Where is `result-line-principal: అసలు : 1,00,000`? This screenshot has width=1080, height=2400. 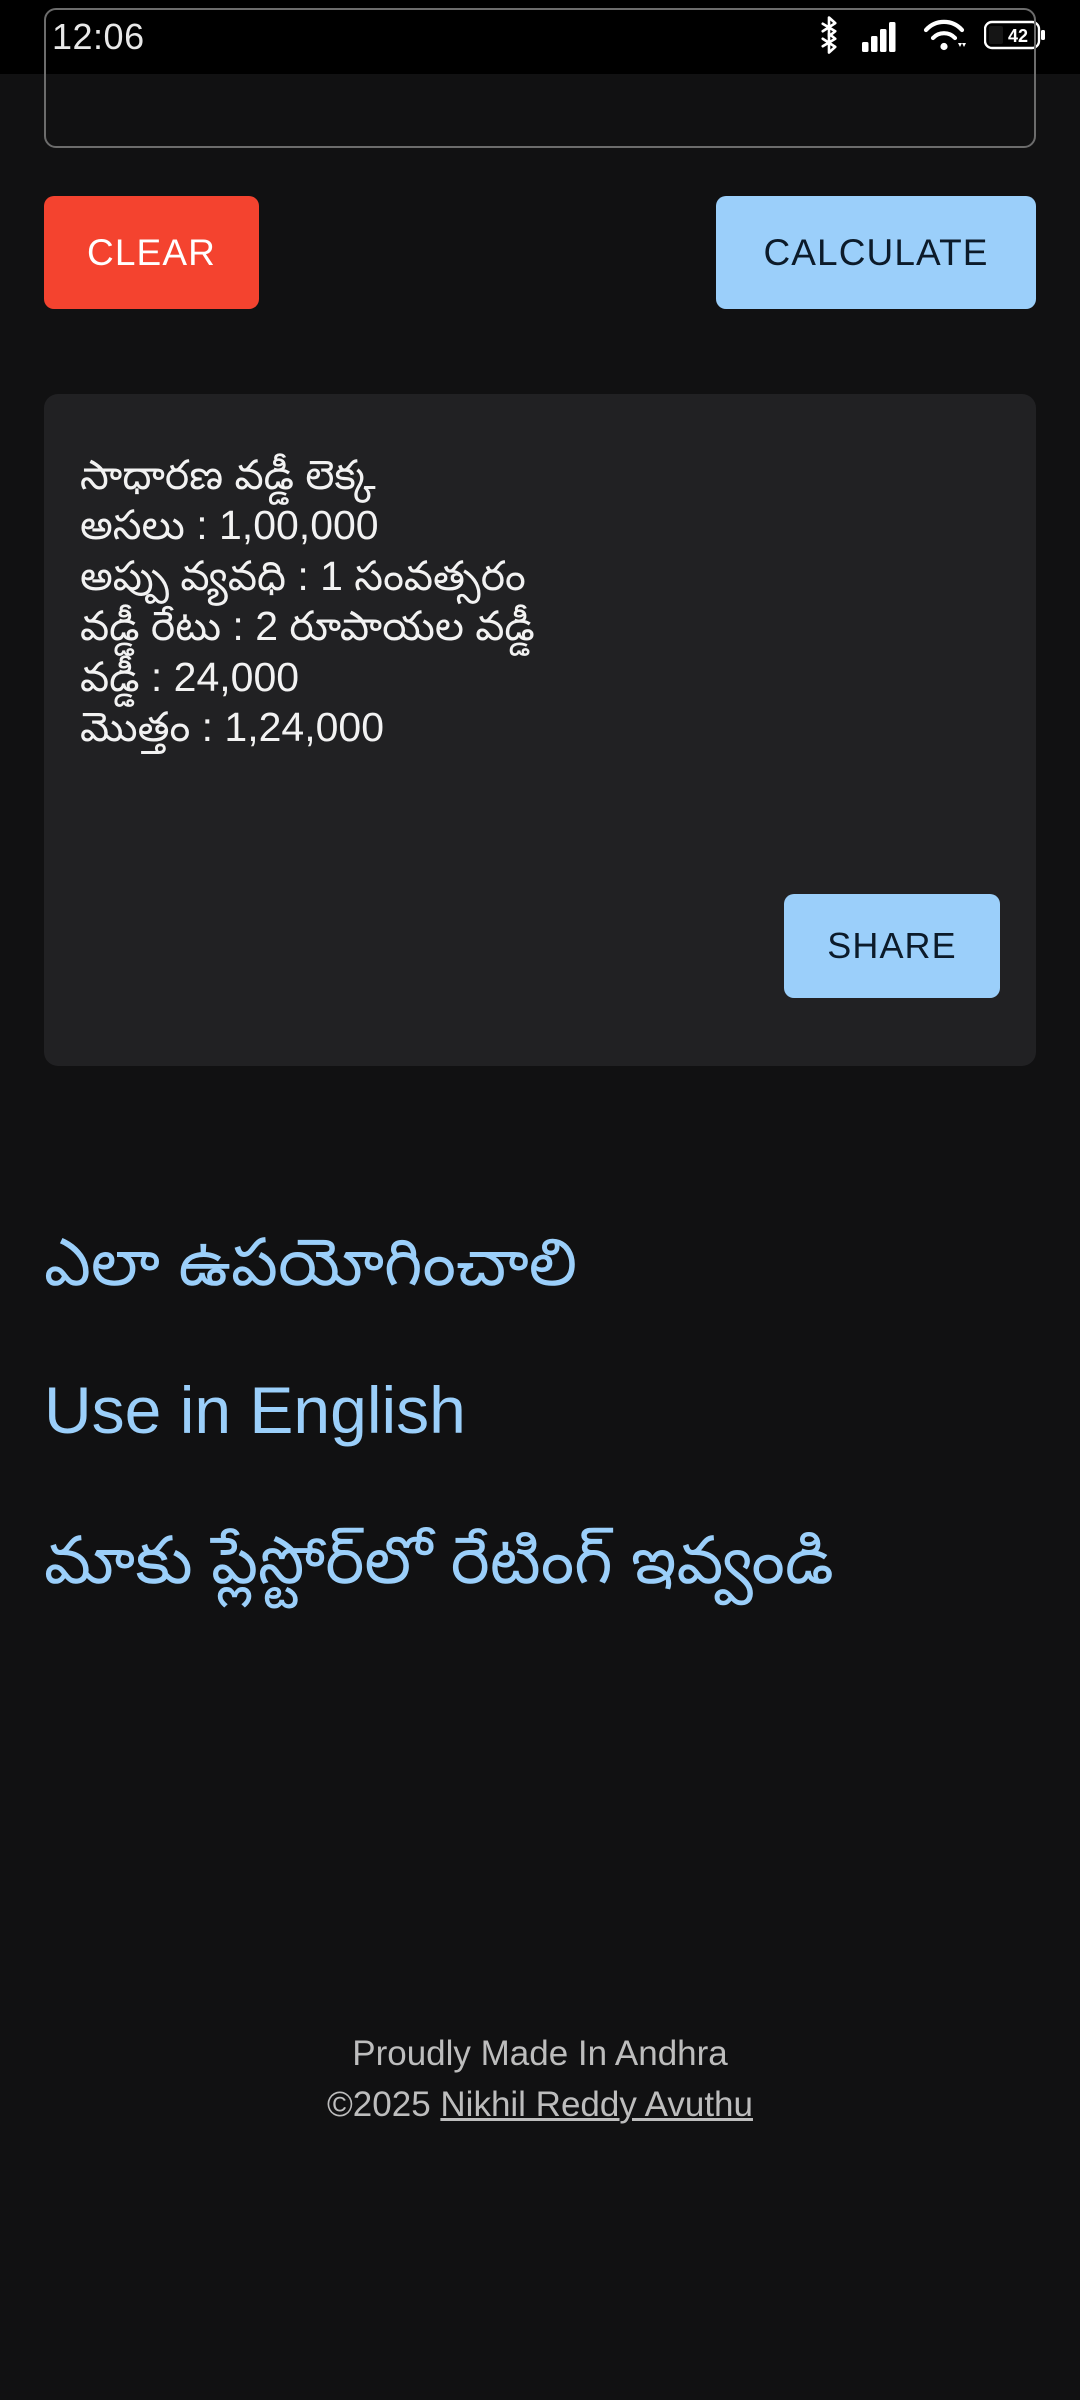
result-line-principal: అసలు : 1,00,000 is located at coordinates (229, 525).